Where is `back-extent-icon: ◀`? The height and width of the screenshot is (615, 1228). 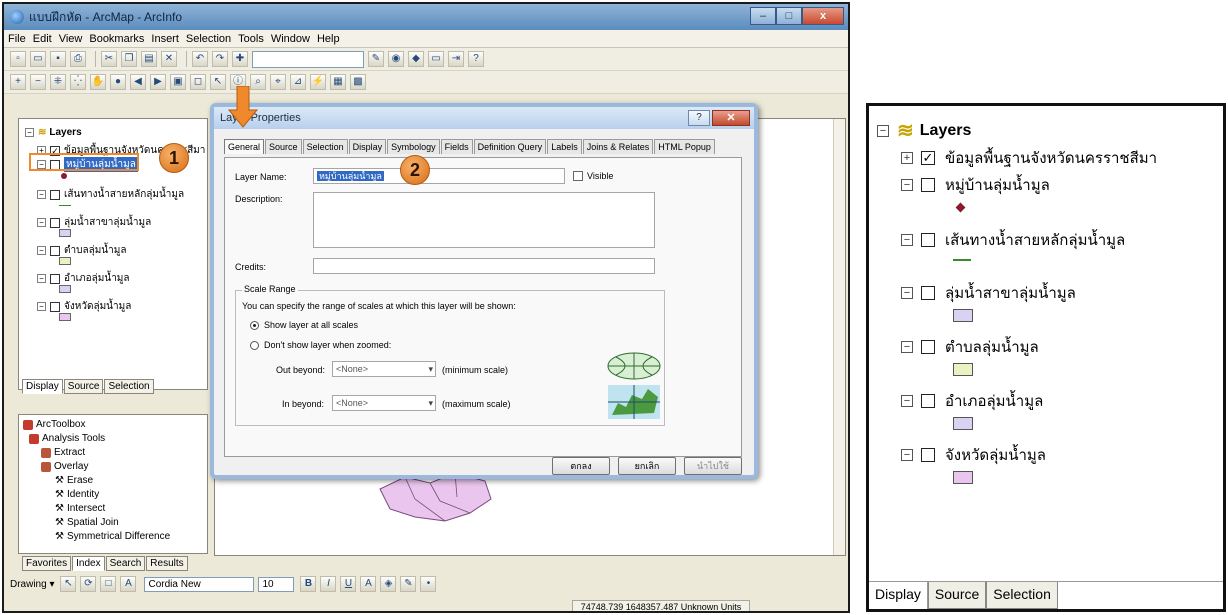
back-extent-icon: ◀ is located at coordinates (138, 82).